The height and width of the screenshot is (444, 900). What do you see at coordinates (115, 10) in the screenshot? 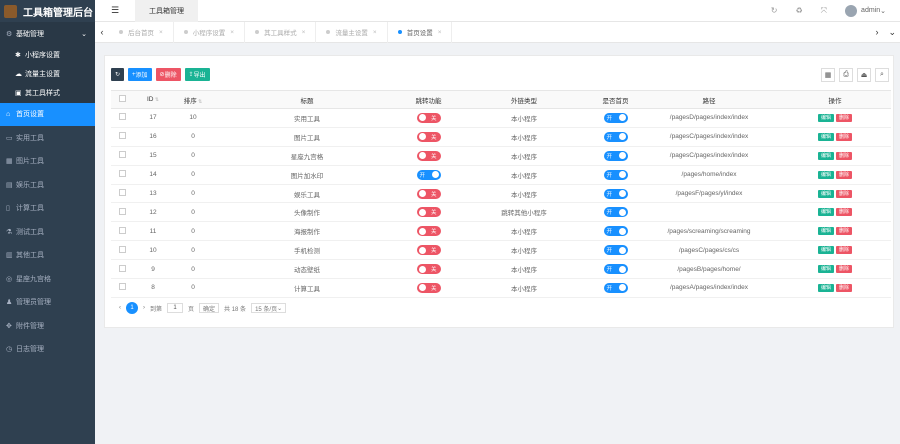
I see `menu-toggle-icon: ☰` at bounding box center [115, 10].